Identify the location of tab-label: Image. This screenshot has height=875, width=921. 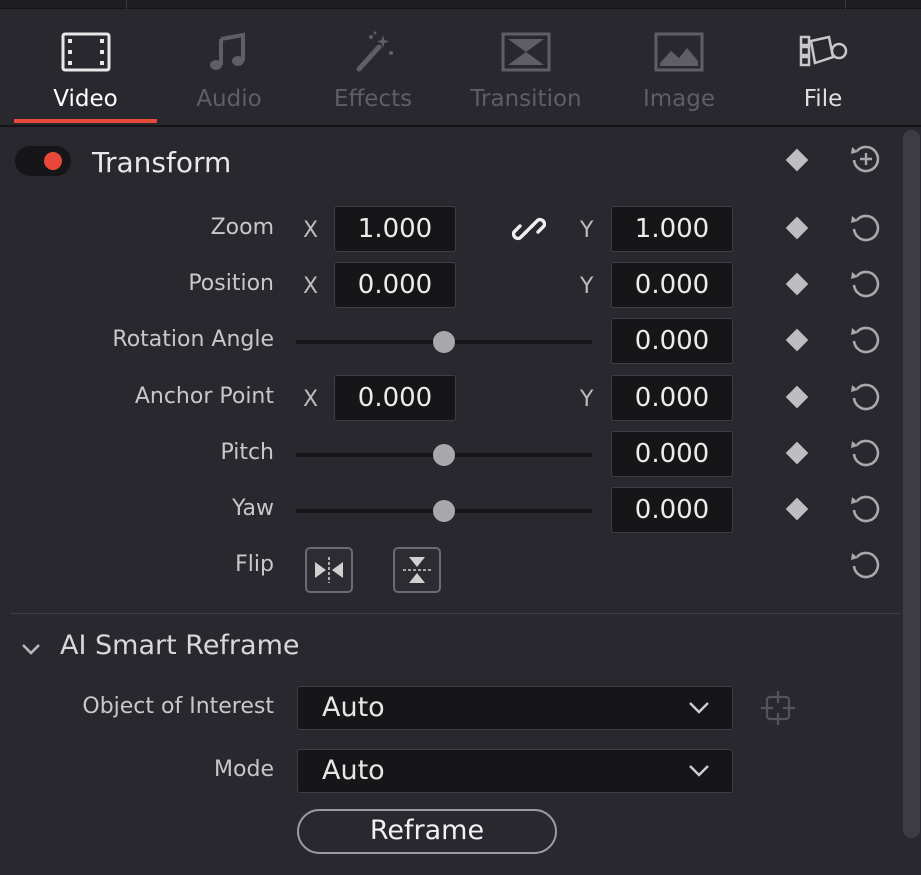
(679, 99).